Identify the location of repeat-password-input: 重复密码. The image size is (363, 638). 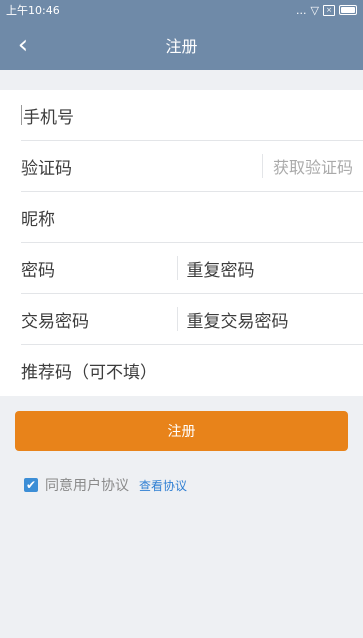
(259, 268).